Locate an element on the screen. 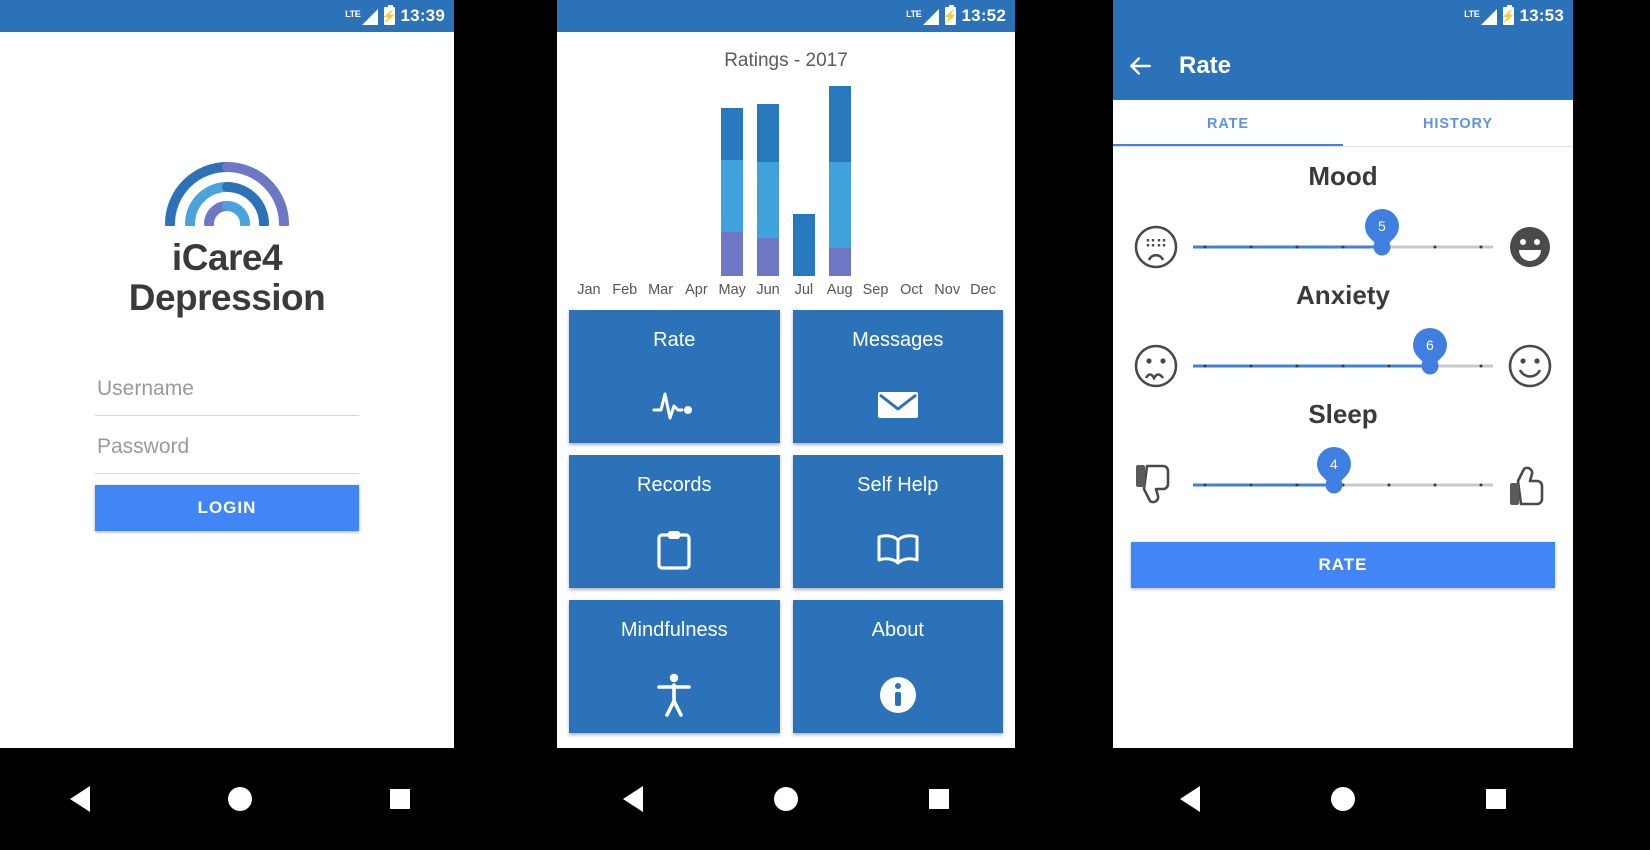 The image size is (1650, 850). back-arrow-icon is located at coordinates (1140, 66).